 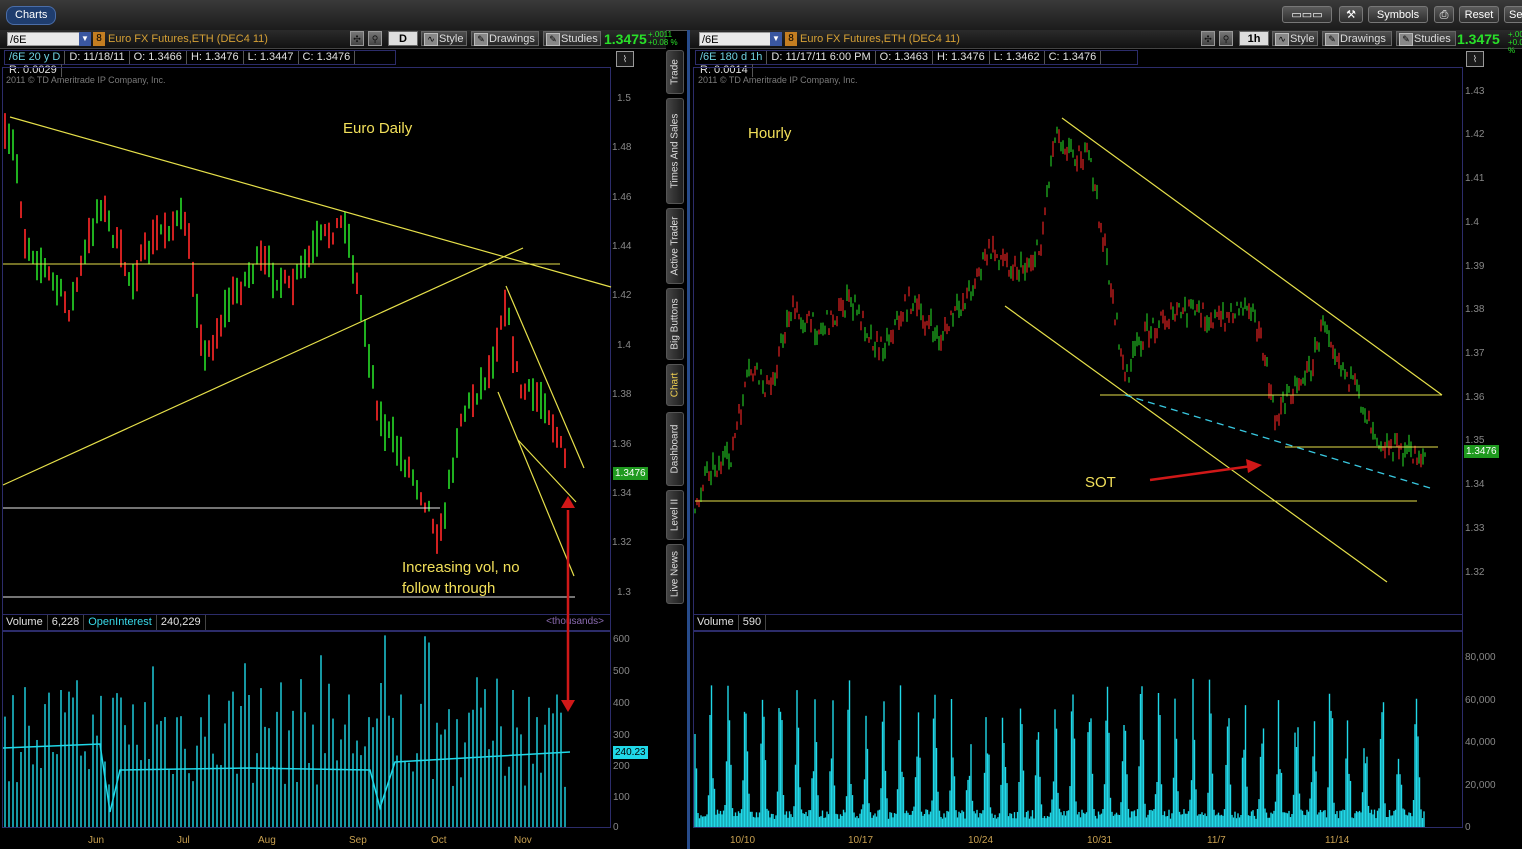 I want to click on left-red-arrow-head-up, so click(x=568, y=502).